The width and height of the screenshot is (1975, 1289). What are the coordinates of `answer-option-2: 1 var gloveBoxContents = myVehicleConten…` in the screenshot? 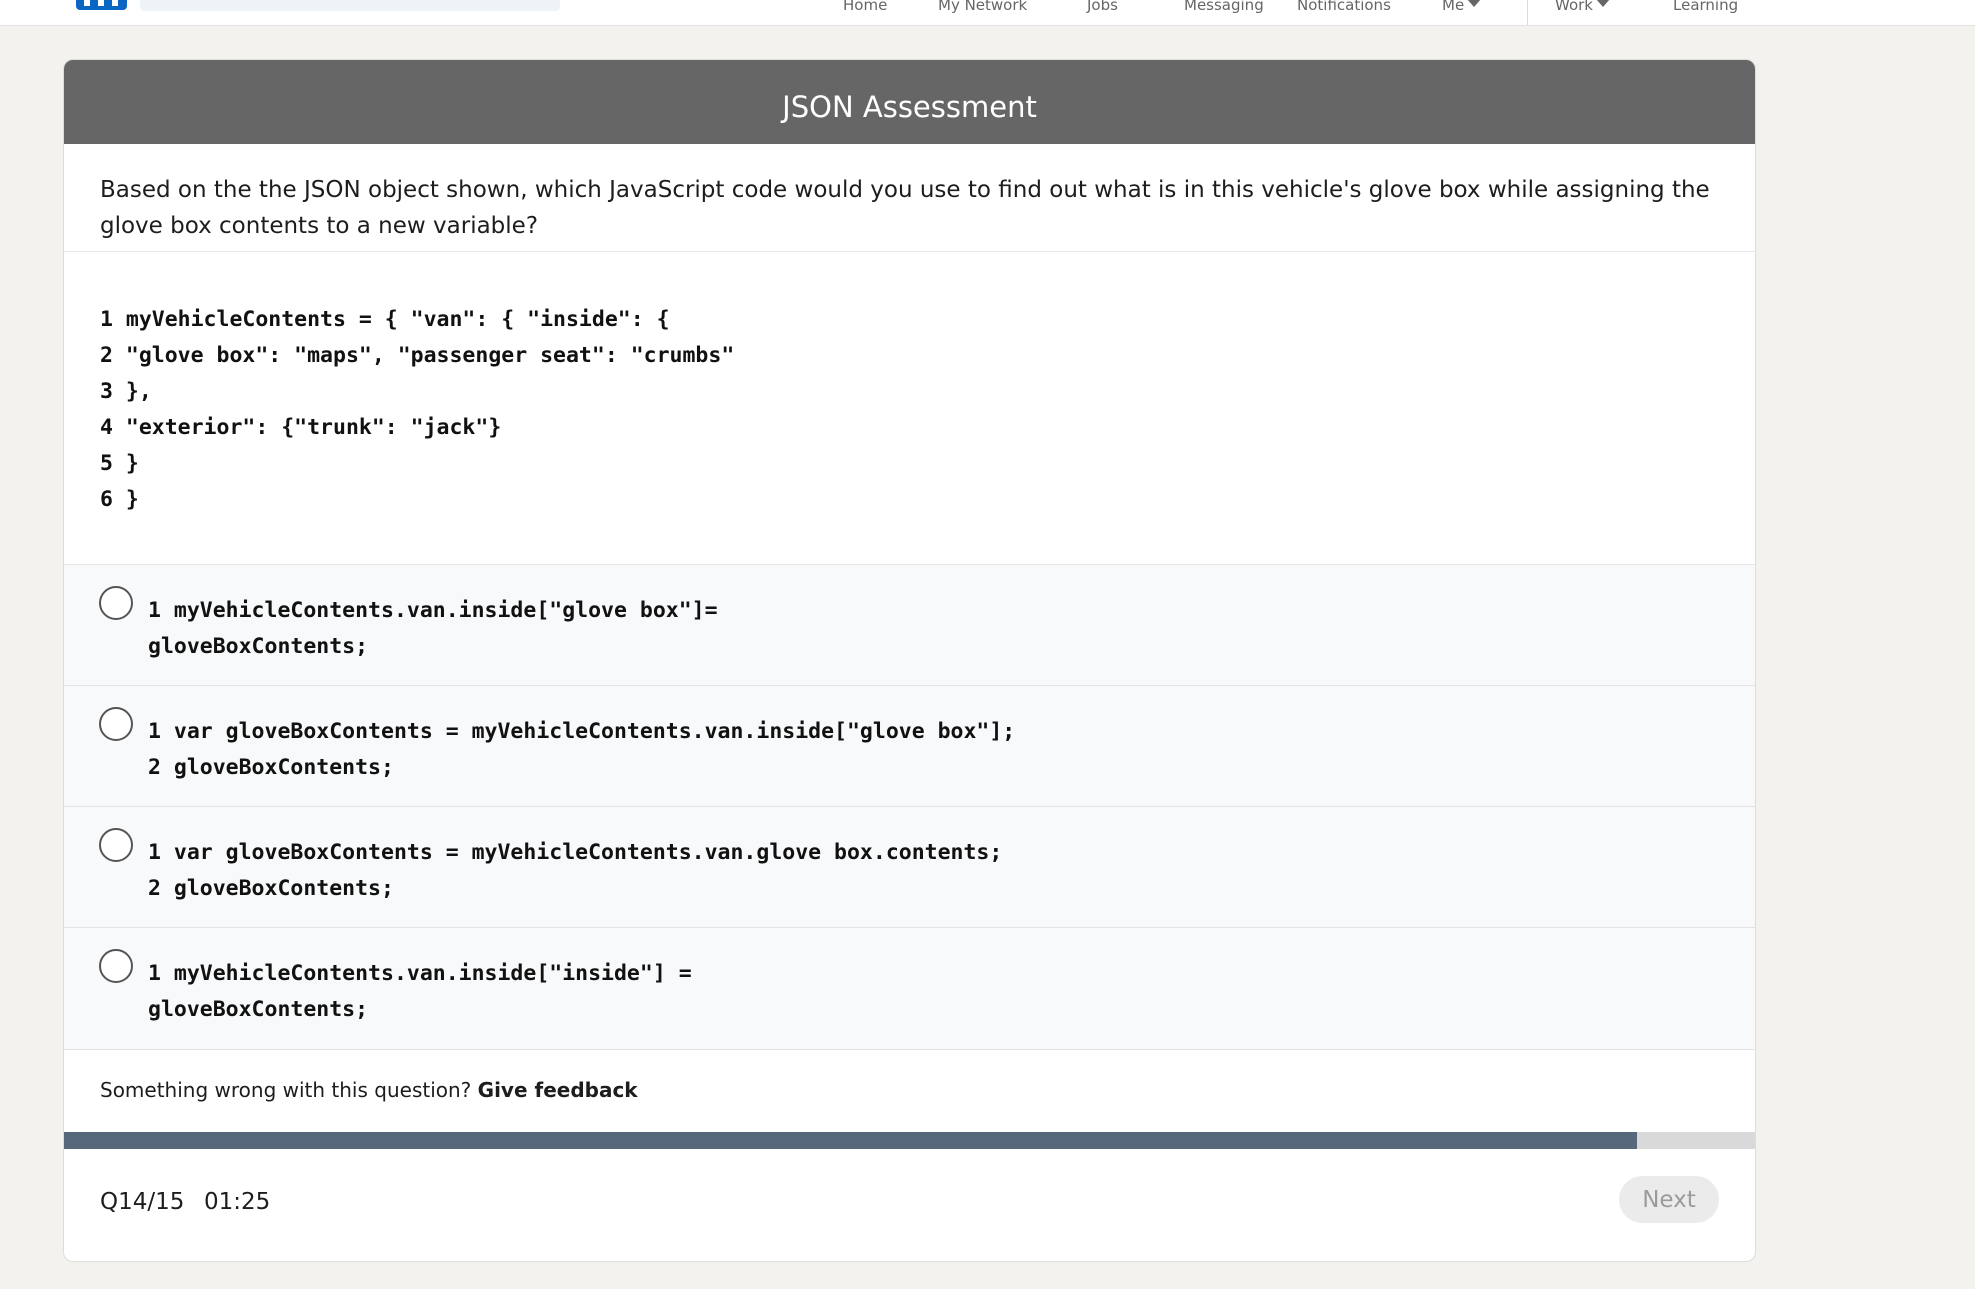 It's located at (909, 746).